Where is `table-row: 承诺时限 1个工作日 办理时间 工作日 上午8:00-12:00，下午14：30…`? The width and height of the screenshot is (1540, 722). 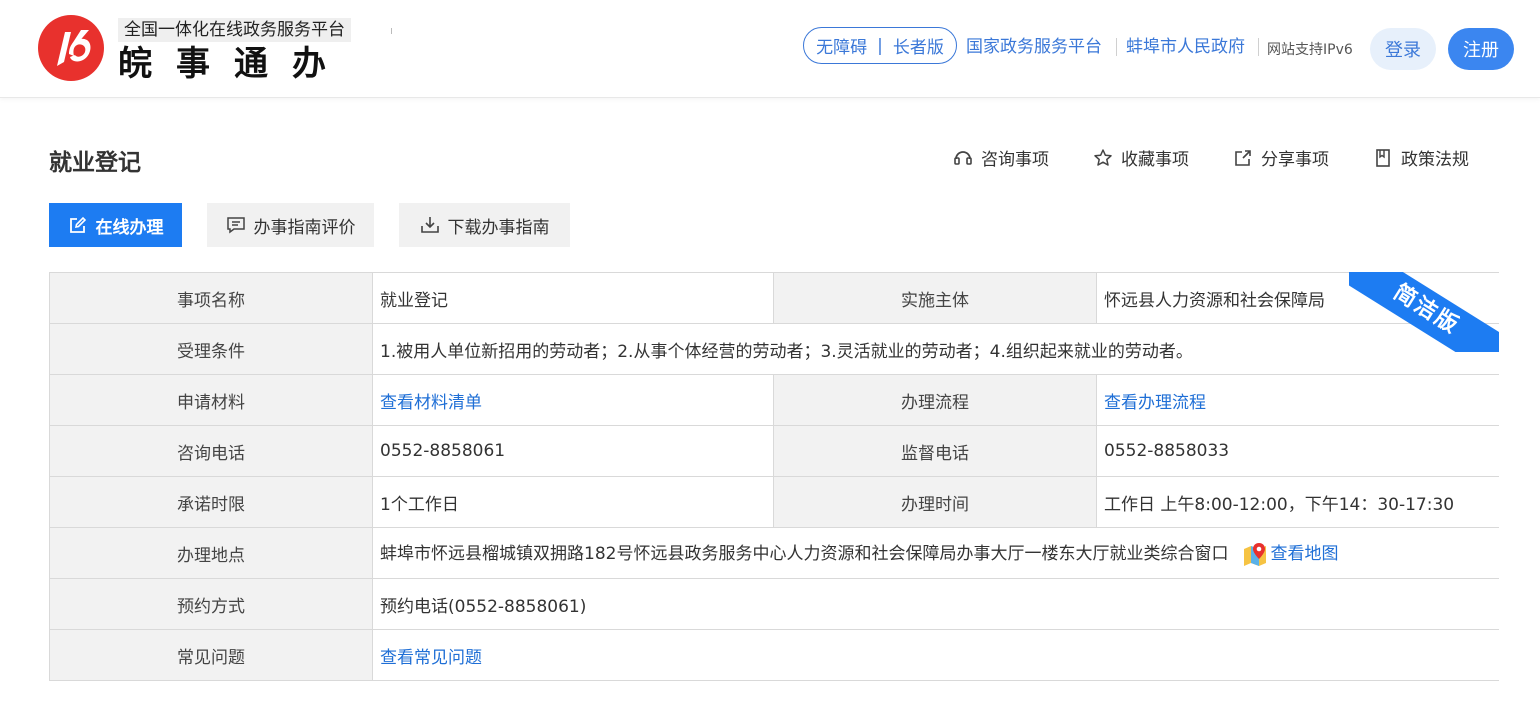
table-row: 承诺时限 1个工作日 办理时间 工作日 上午8:00-12:00，下午14：30… is located at coordinates (774, 502).